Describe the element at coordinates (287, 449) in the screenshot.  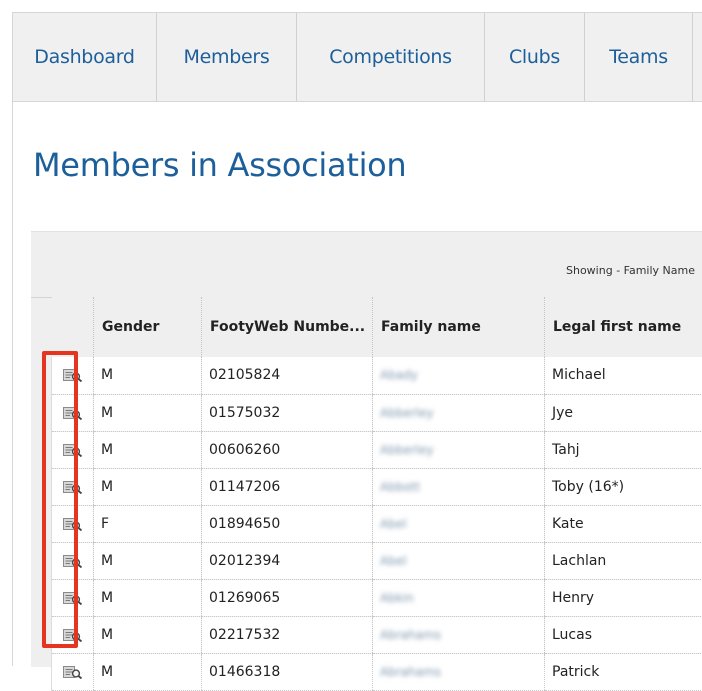
I see `cell-footyweb-number: 00606260` at that location.